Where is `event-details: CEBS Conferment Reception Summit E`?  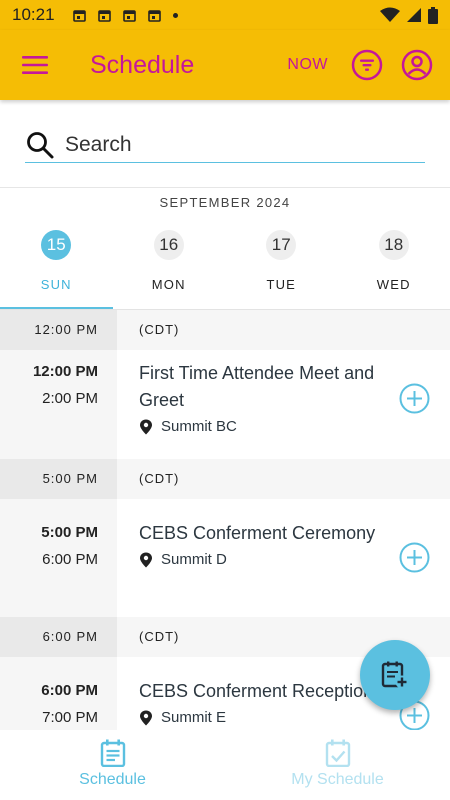 event-details: CEBS Conferment Reception Summit E is located at coordinates (248, 693).